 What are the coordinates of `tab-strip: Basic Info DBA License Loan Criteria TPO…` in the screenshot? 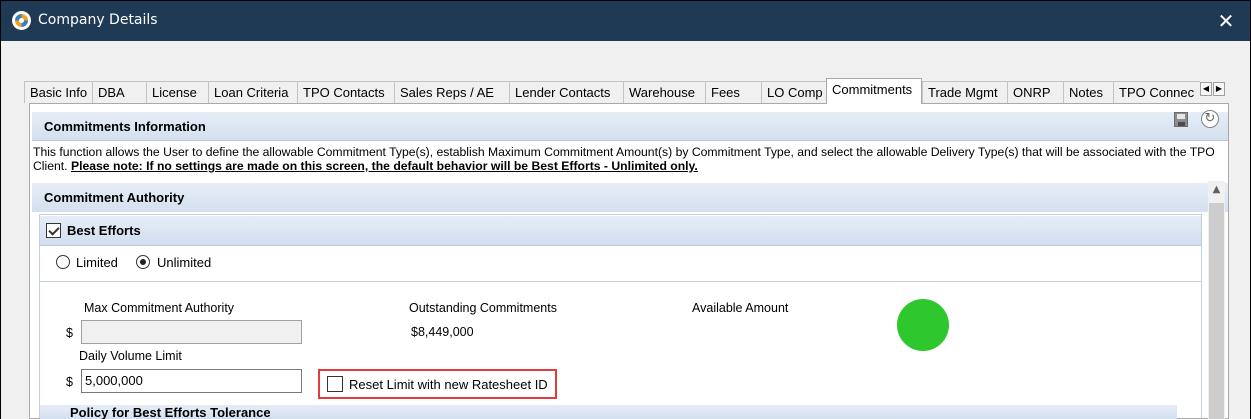 It's located at (625, 91).